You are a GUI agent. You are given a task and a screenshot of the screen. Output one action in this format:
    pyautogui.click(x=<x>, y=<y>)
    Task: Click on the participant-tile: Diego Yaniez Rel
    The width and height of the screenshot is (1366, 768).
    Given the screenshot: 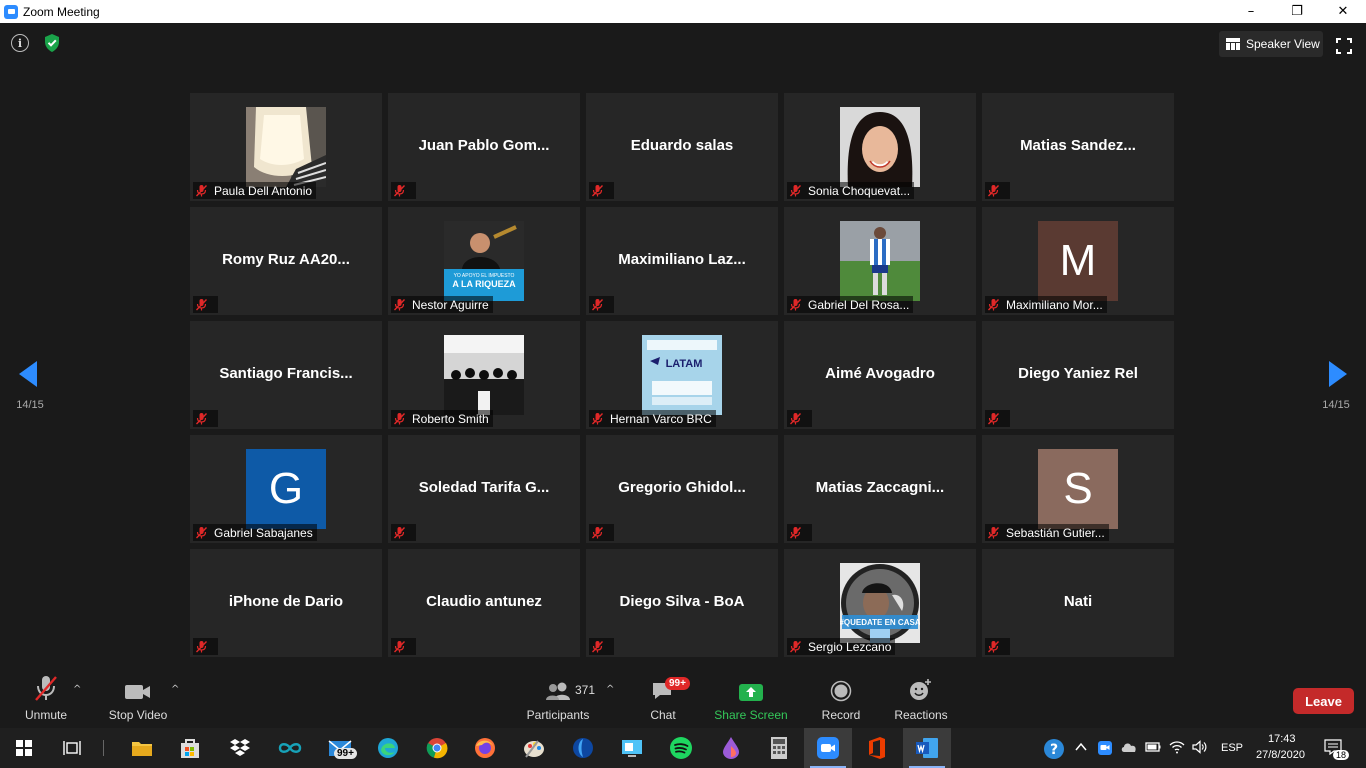 What is the action you would take?
    pyautogui.click(x=1078, y=375)
    